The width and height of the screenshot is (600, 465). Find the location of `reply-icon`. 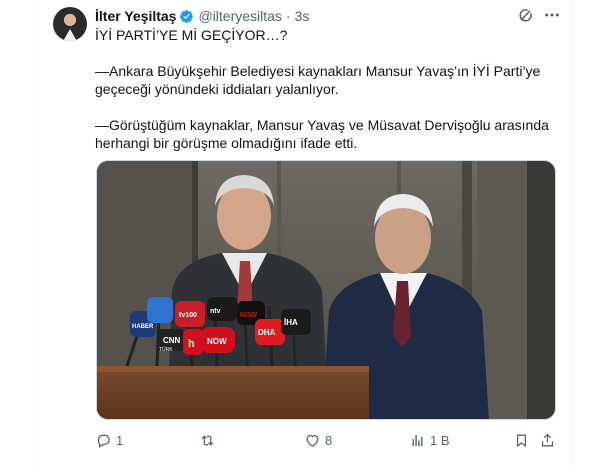

reply-icon is located at coordinates (103, 441).